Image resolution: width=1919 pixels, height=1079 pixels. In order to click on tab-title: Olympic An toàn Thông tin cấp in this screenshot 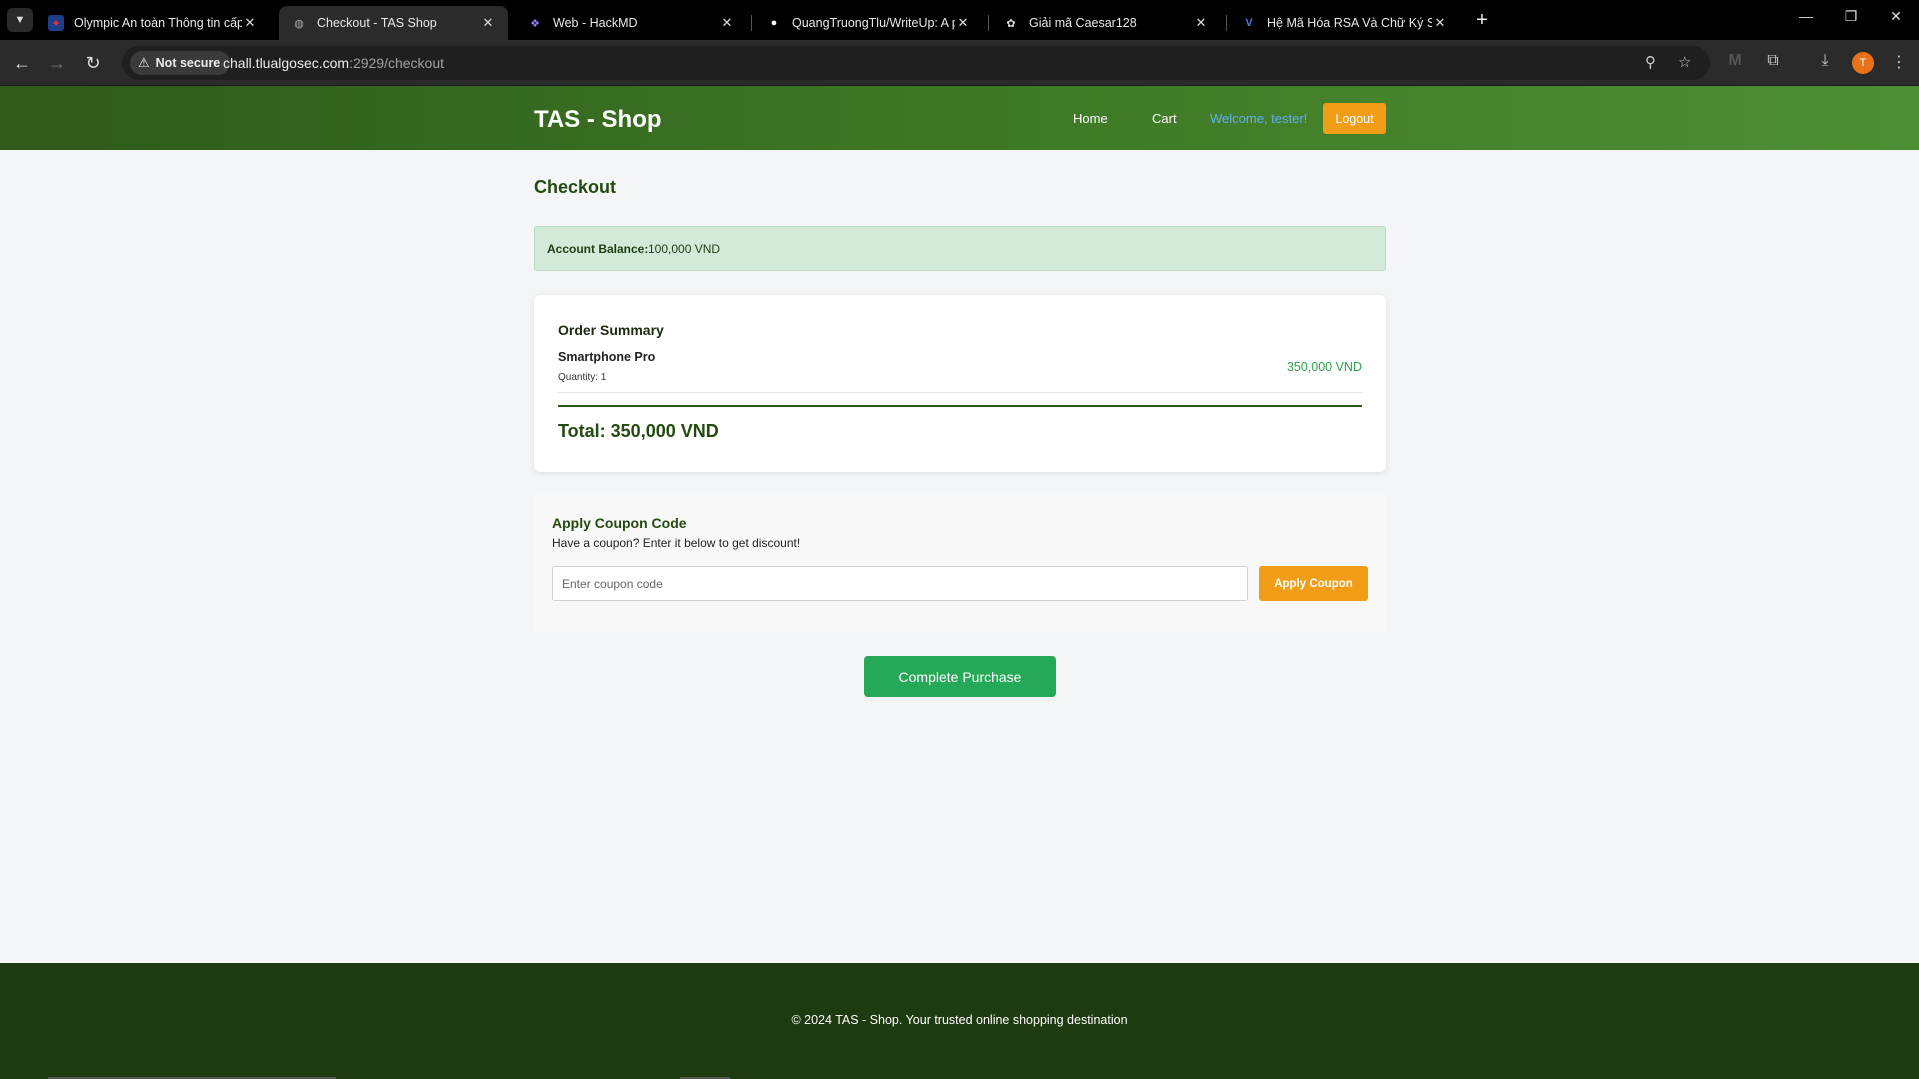, I will do `click(158, 23)`.